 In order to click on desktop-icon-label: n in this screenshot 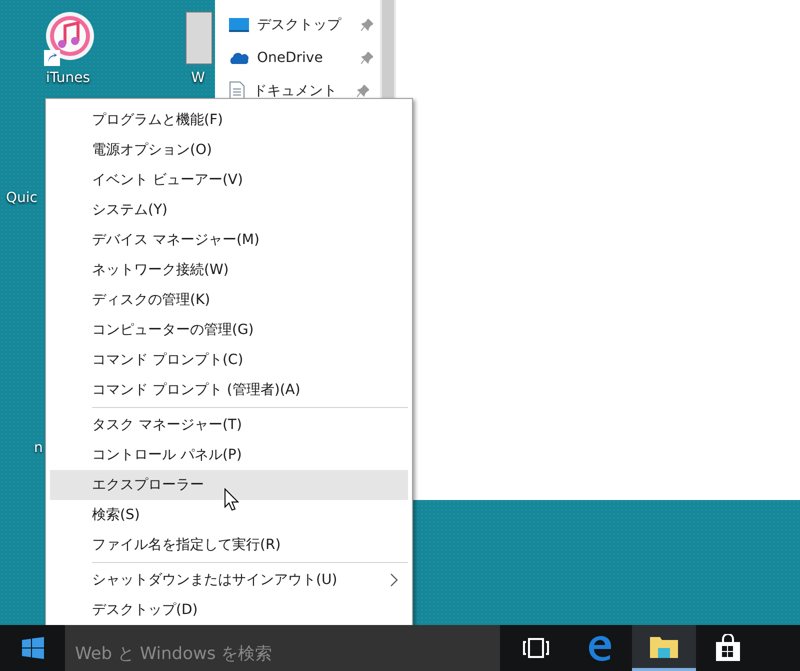, I will do `click(38, 448)`.